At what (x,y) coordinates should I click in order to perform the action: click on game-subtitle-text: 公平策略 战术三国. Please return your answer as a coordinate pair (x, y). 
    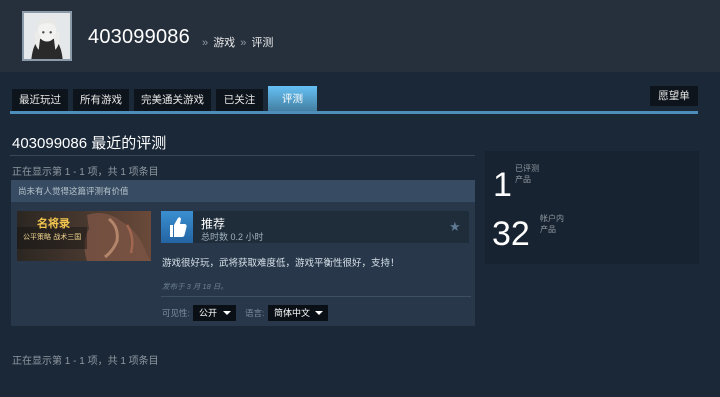
    Looking at the image, I should click on (52, 237).